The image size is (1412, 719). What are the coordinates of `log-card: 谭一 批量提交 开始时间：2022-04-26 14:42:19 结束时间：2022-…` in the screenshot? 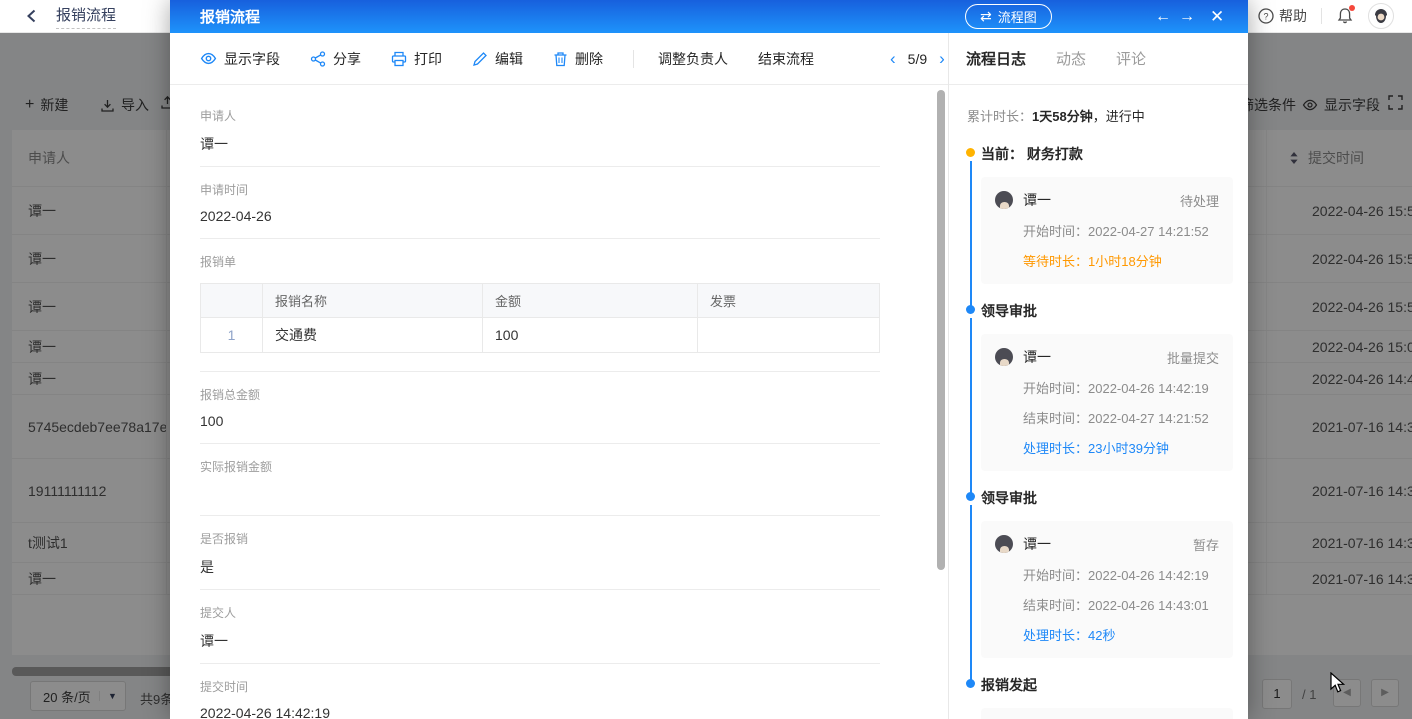 It's located at (1107, 402).